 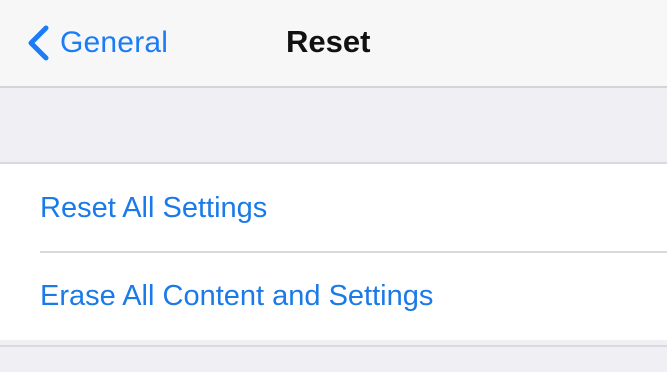 What do you see at coordinates (328, 41) in the screenshot?
I see `page-title: Reset` at bounding box center [328, 41].